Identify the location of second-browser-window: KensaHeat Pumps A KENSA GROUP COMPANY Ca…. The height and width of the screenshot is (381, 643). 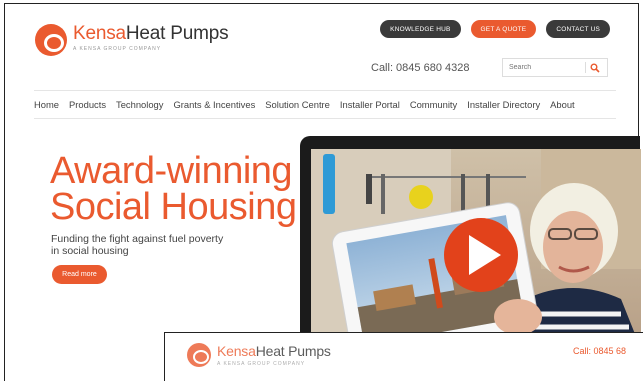
(403, 356).